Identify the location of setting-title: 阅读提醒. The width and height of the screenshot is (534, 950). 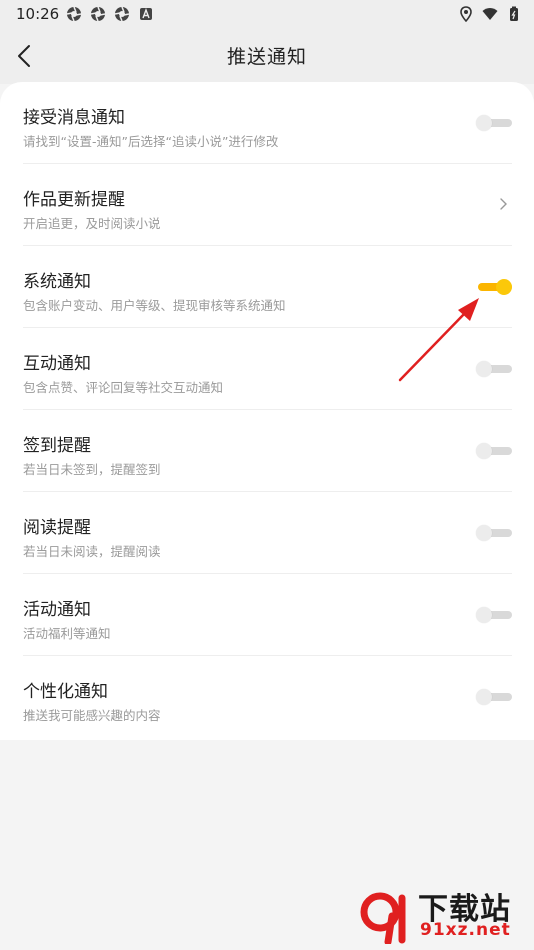
(57, 528).